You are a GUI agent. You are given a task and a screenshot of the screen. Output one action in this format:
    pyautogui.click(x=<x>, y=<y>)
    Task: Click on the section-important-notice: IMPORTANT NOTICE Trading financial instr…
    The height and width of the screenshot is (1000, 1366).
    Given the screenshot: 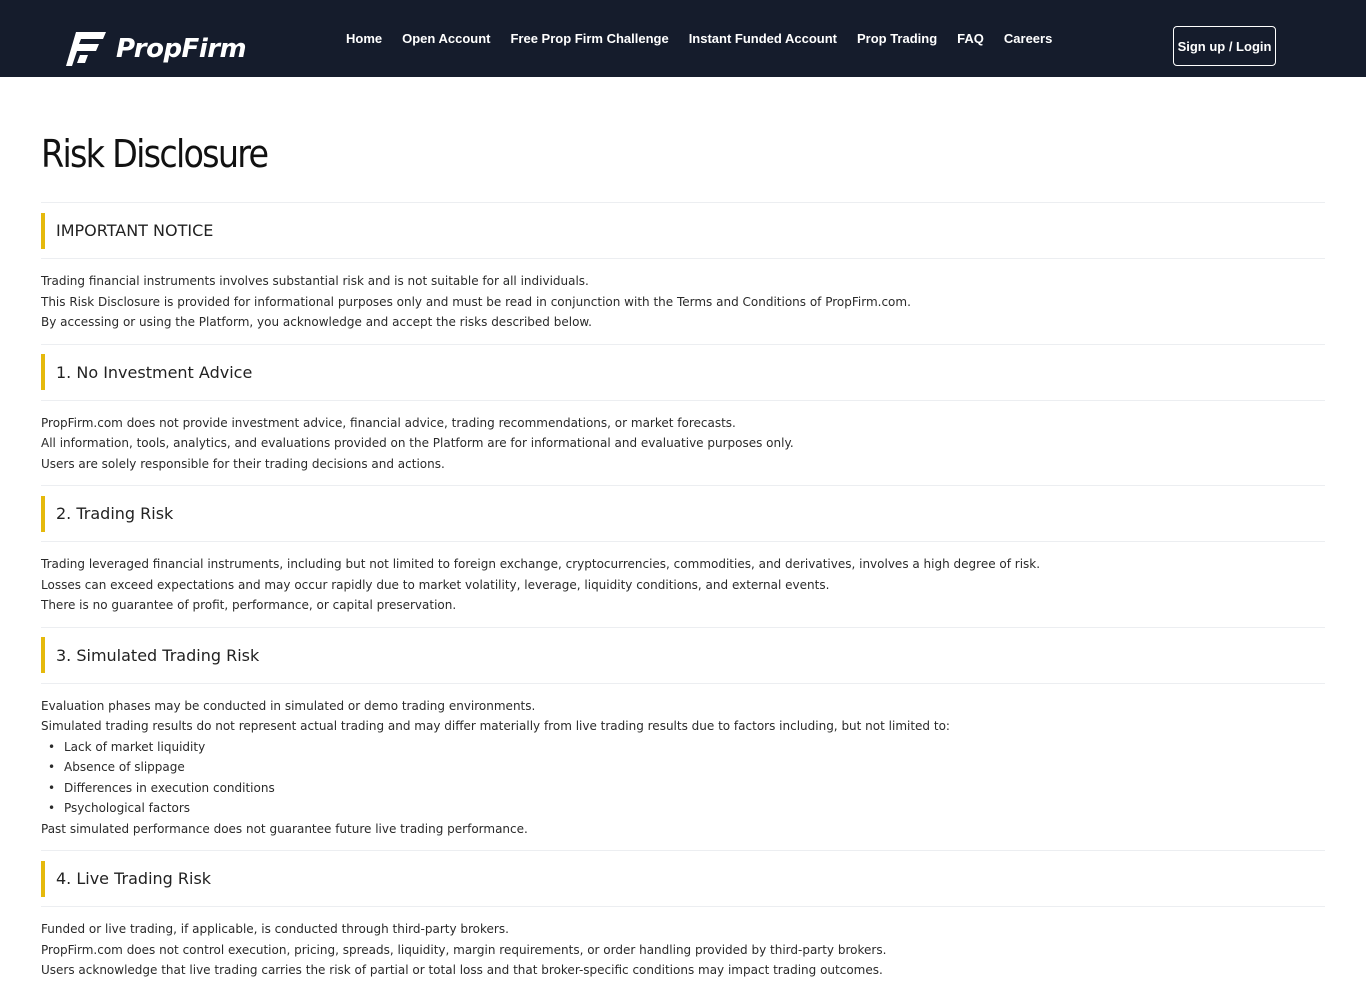 What is the action you would take?
    pyautogui.click(x=683, y=274)
    